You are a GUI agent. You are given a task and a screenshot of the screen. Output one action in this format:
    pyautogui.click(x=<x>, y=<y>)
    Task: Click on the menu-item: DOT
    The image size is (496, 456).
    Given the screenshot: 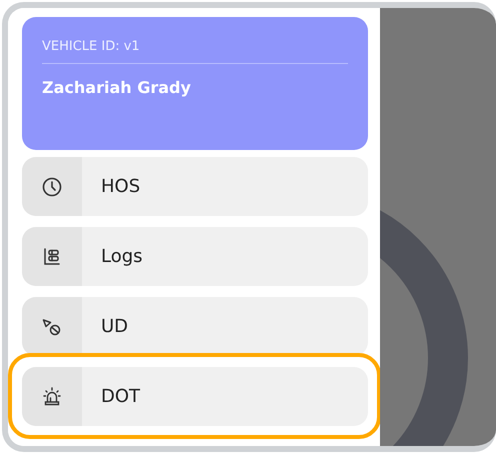 What is the action you would take?
    pyautogui.click(x=195, y=396)
    